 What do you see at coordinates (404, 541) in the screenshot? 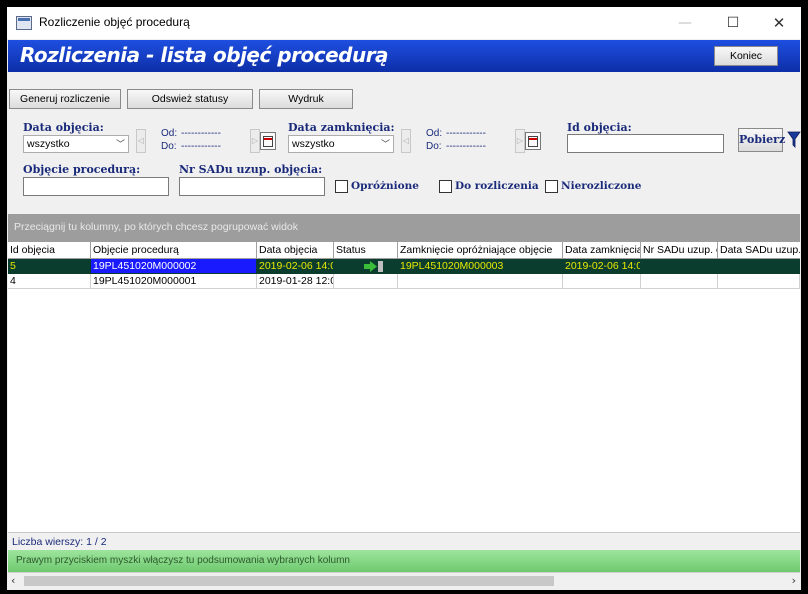
I see `row-count-bar: Liczba wierszy: 1 / 2` at bounding box center [404, 541].